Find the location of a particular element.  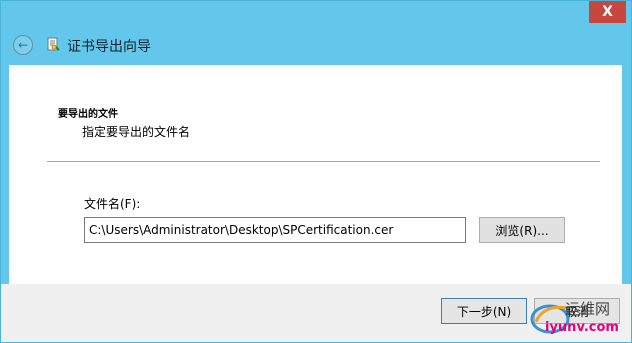

watermark-brand: 运维网 is located at coordinates (588, 309).